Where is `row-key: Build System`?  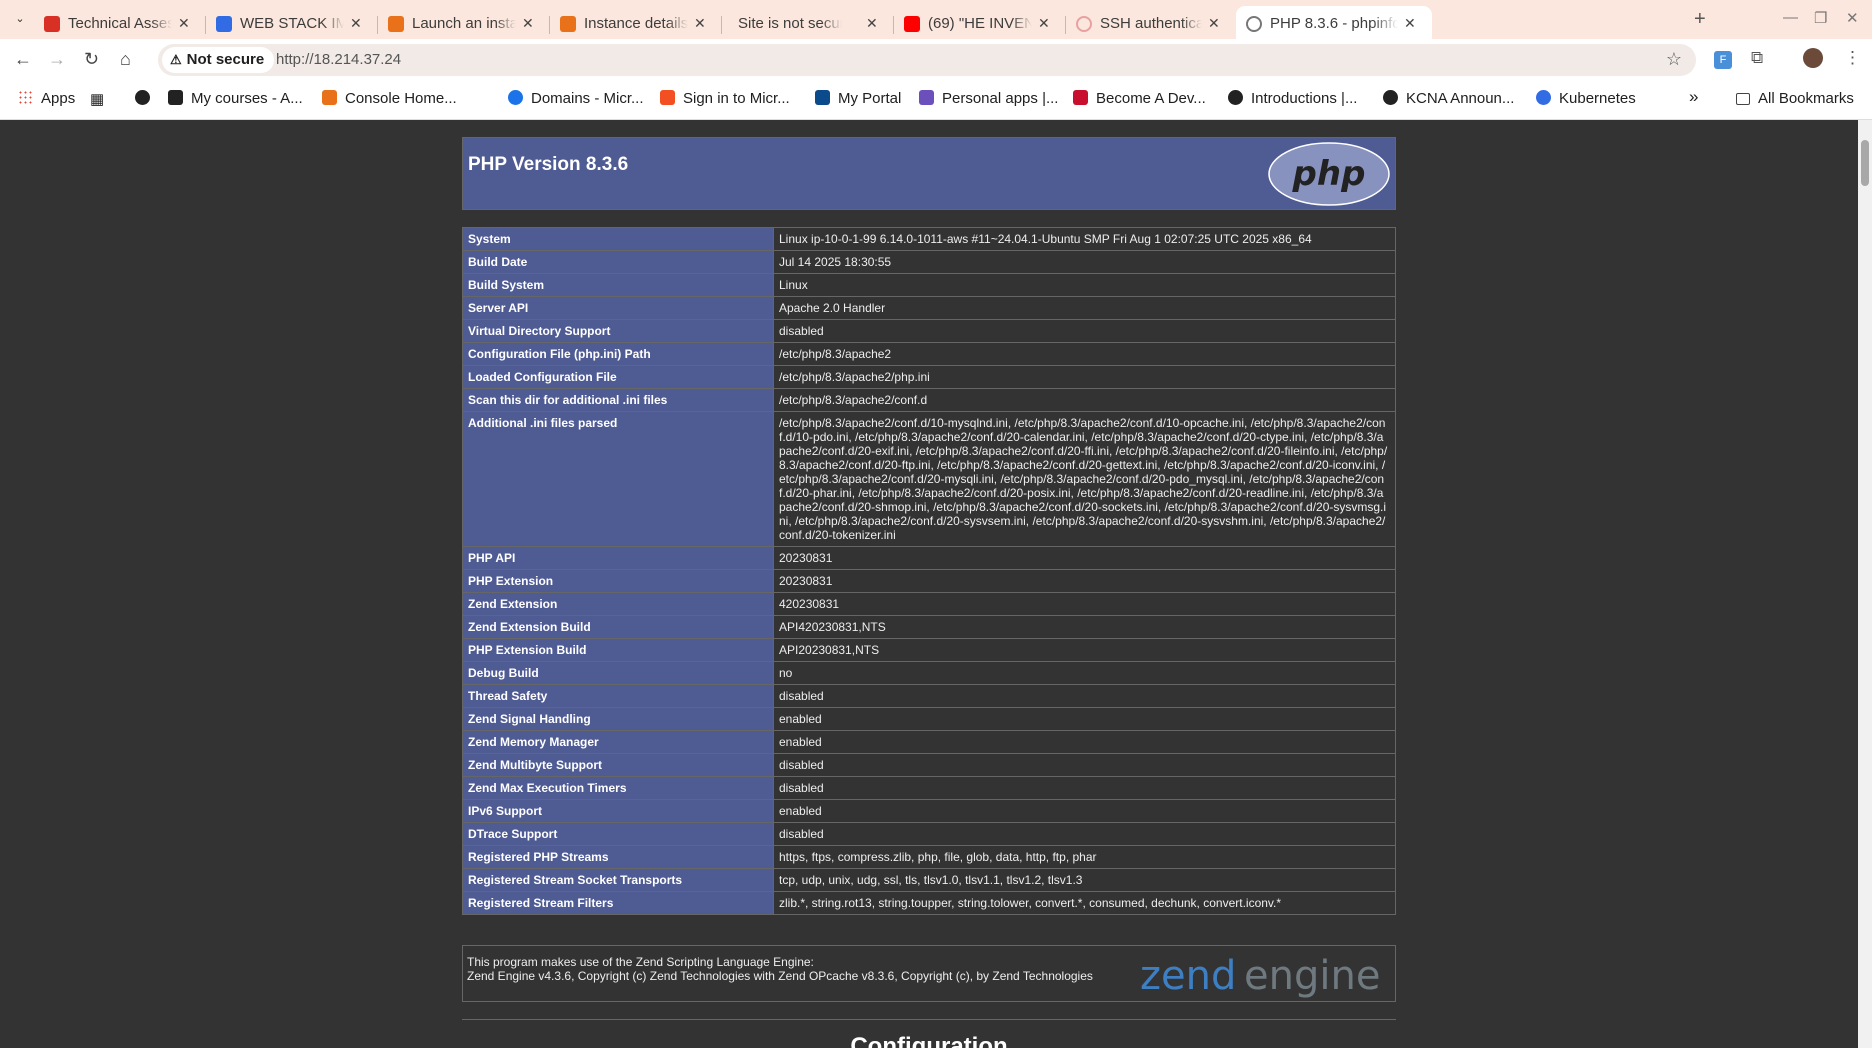
row-key: Build System is located at coordinates (618, 285).